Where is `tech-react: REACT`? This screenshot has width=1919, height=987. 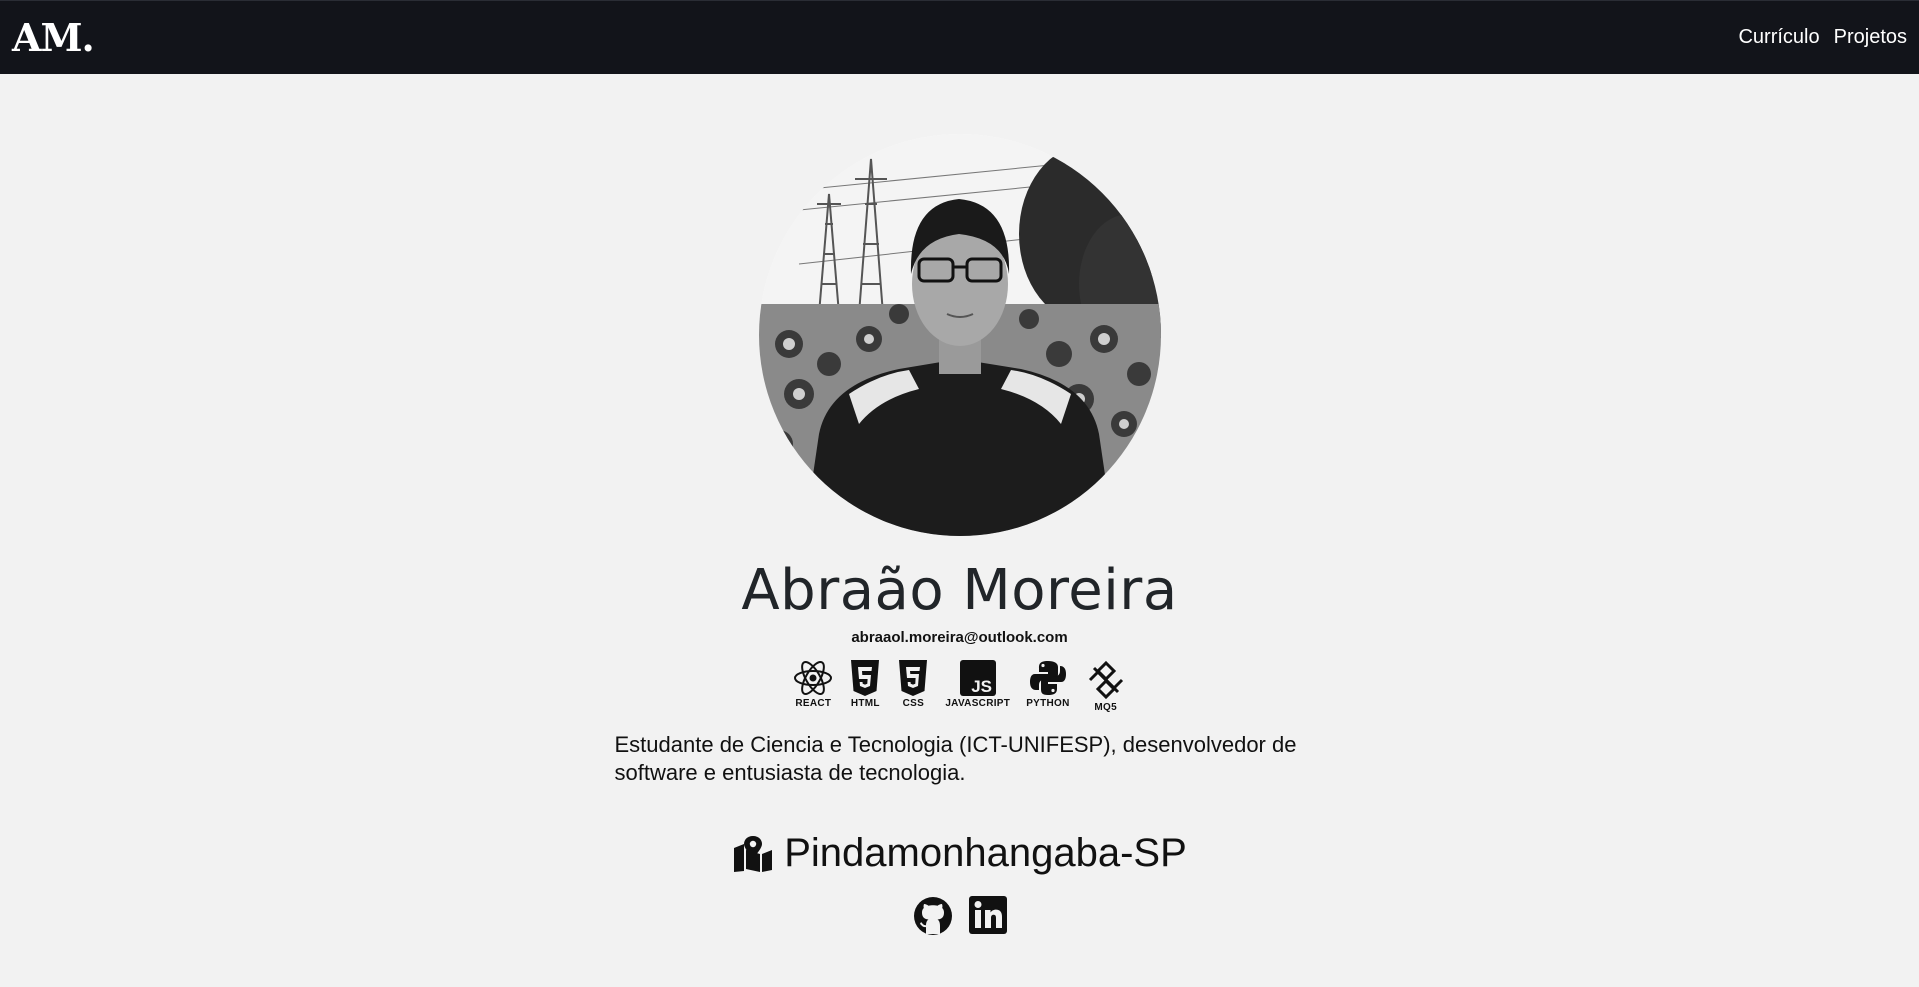
tech-react: REACT is located at coordinates (813, 684).